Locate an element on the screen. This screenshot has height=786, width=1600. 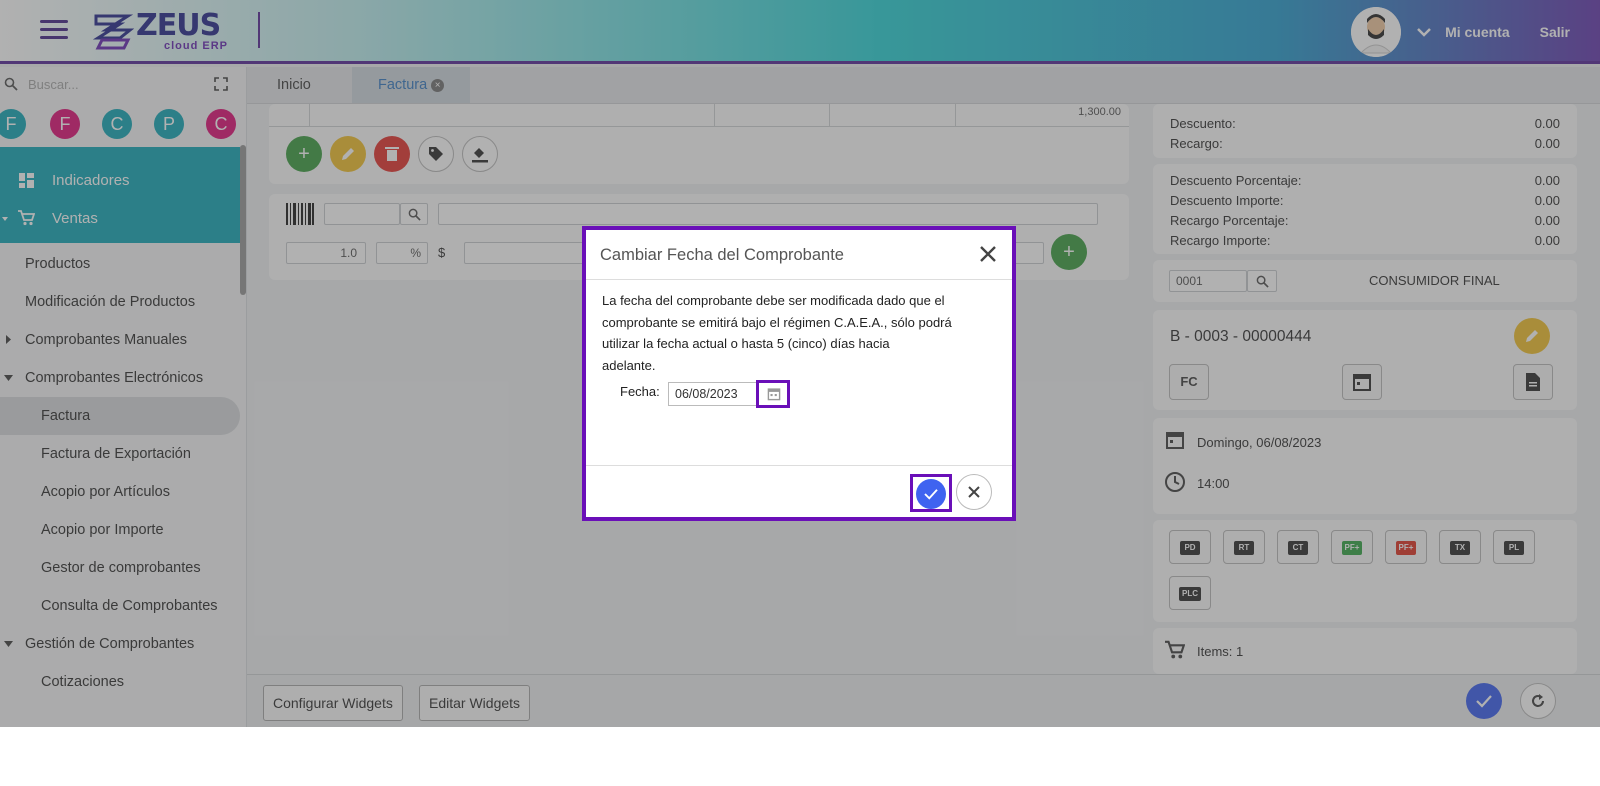
calendar-icon is located at coordinates (774, 394).